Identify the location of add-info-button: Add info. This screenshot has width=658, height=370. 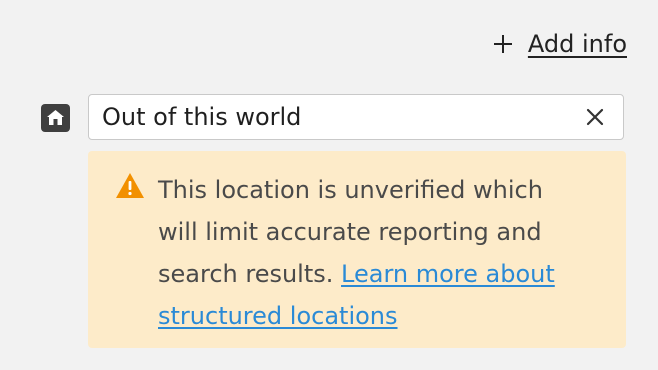
(559, 44).